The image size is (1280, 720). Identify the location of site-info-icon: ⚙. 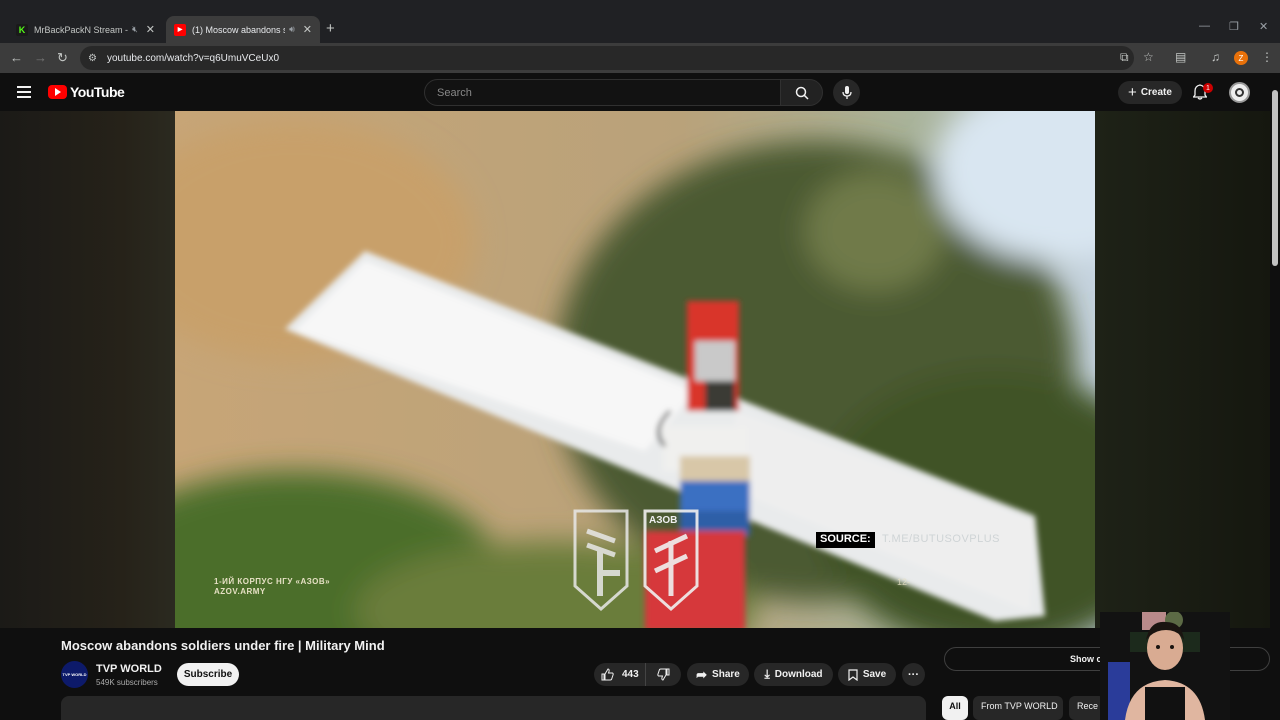
(92, 58).